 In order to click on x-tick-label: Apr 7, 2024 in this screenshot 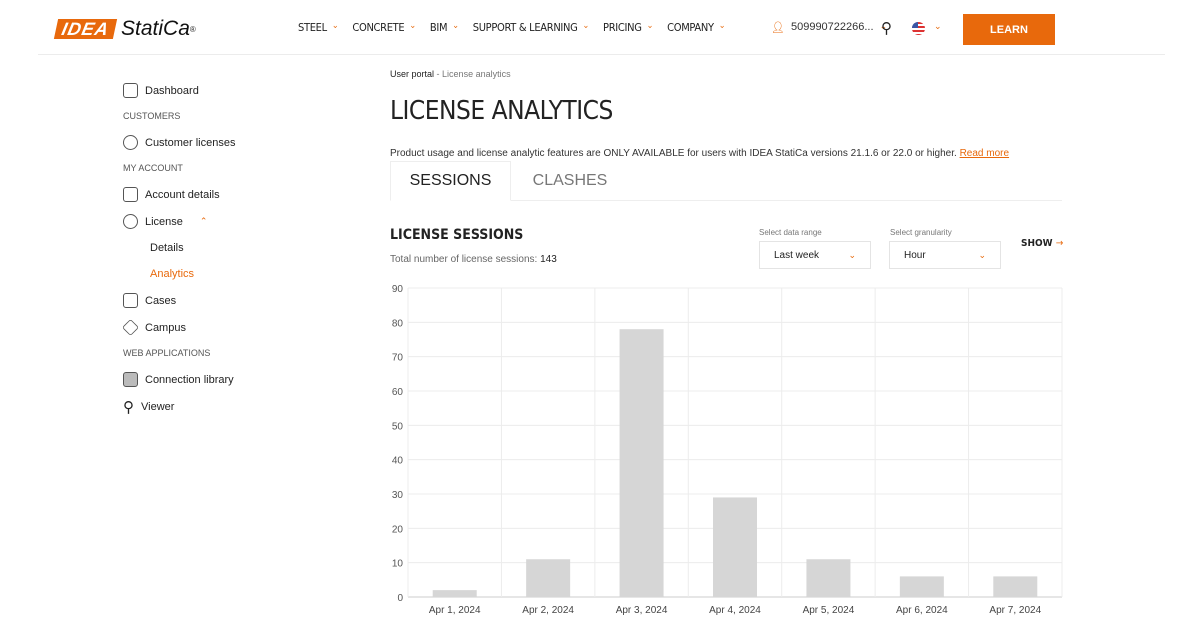, I will do `click(1015, 610)`.